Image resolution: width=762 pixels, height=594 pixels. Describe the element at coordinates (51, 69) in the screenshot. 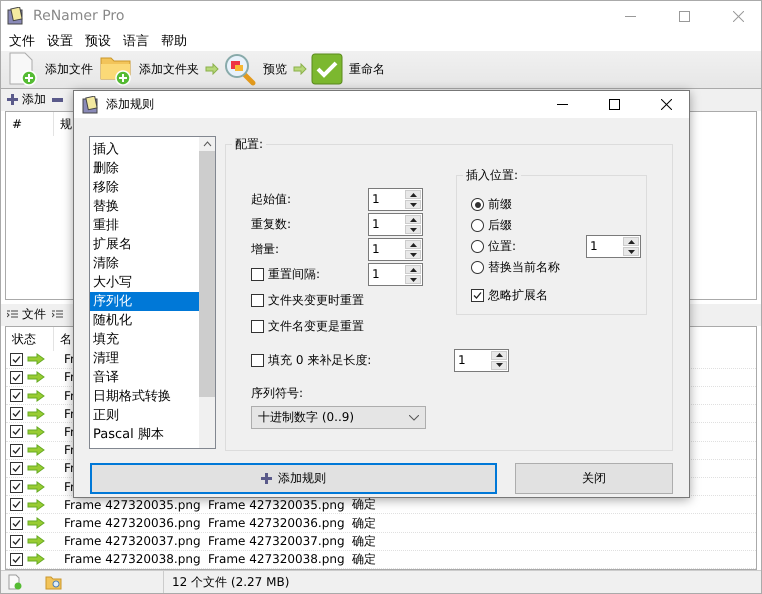

I see `toolbar-button: 添加文件` at that location.